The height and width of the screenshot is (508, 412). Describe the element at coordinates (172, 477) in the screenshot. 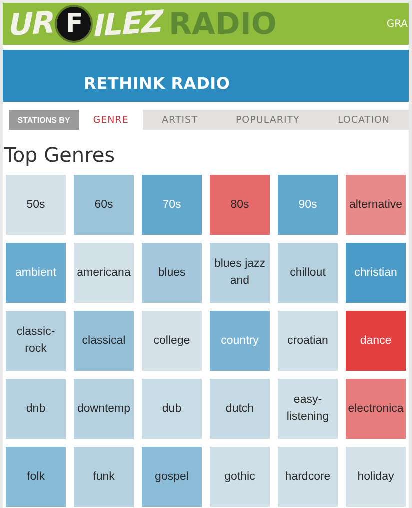

I see `genre-tile: gospel` at that location.